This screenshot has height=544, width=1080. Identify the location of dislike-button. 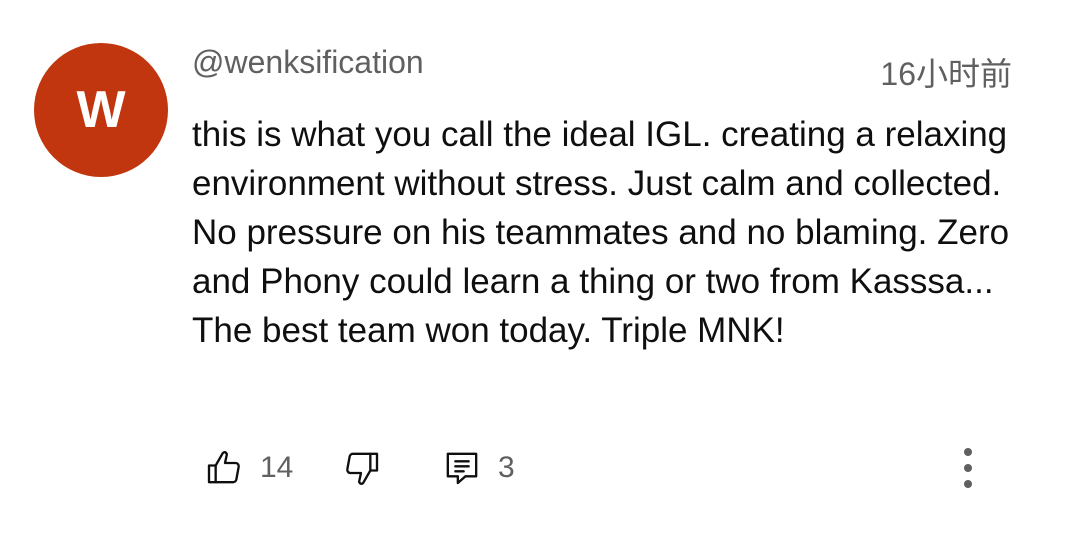
(362, 468).